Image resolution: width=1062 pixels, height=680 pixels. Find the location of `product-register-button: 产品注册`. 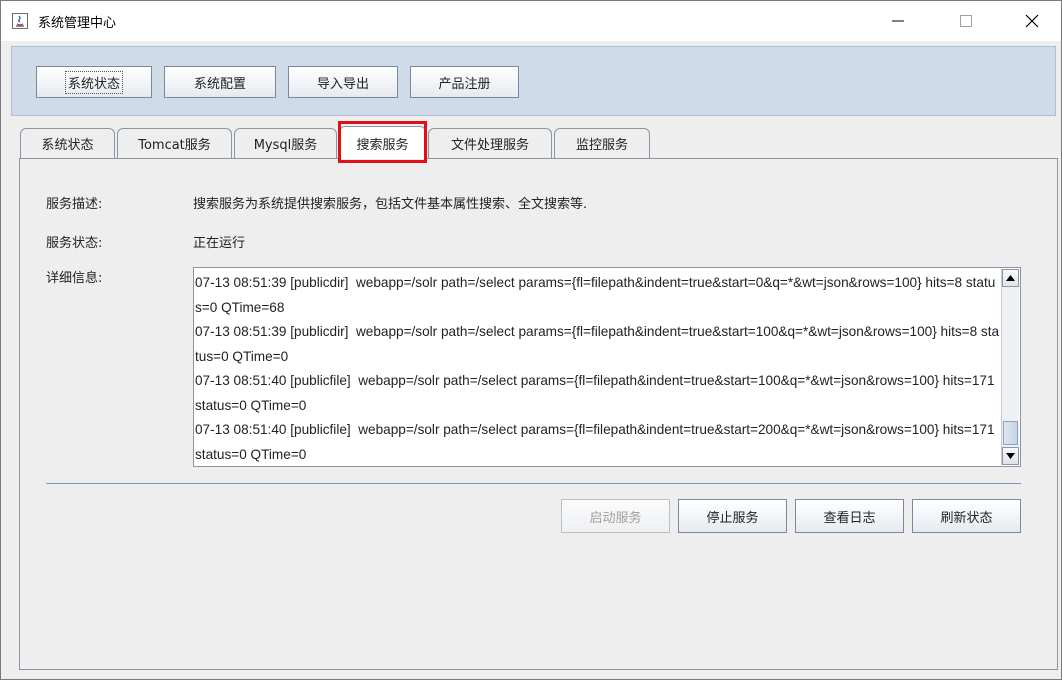

product-register-button: 产品注册 is located at coordinates (464, 82).